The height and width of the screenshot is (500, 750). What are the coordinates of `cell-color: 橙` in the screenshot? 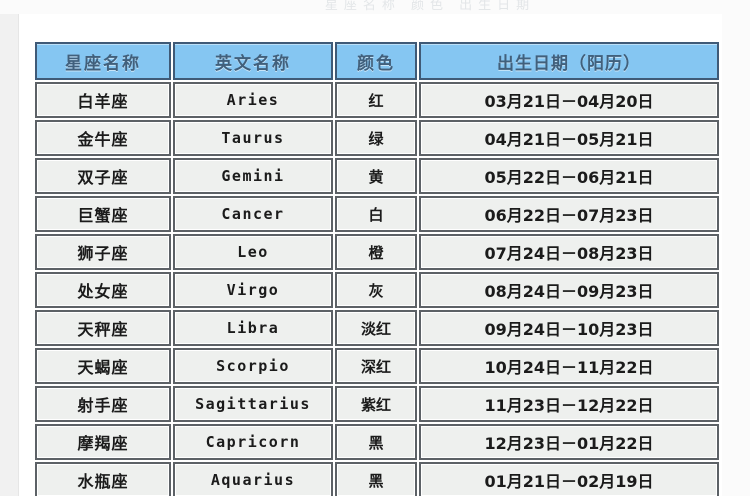 It's located at (376, 252).